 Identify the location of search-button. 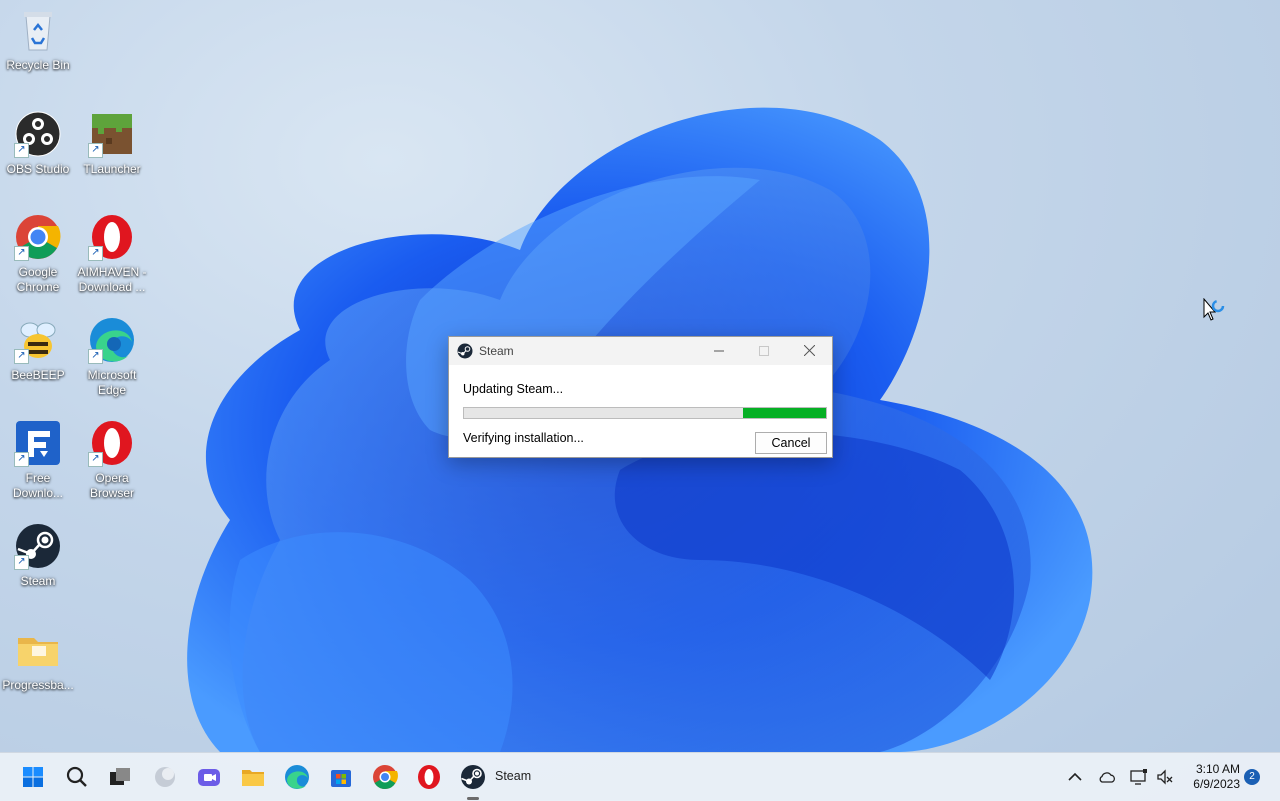
(77, 777).